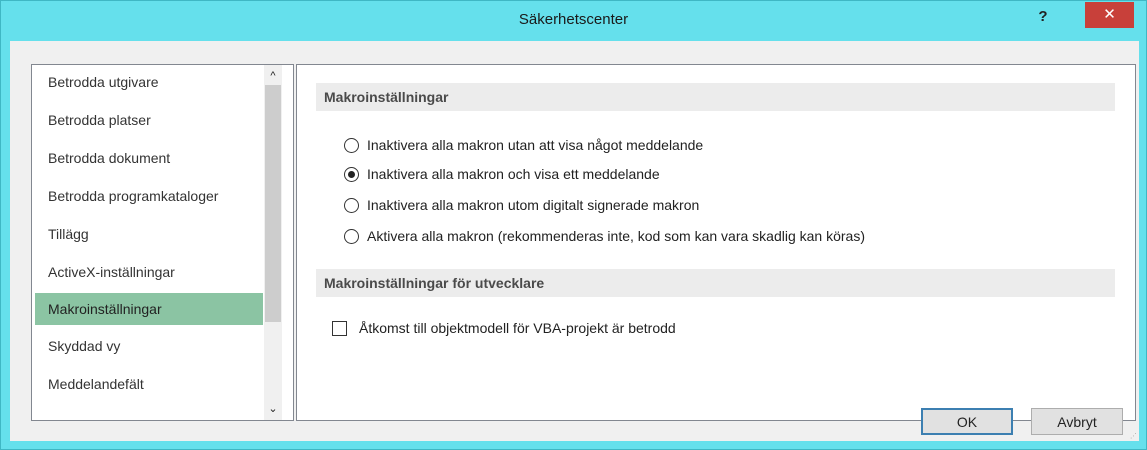  I want to click on checkbox-icon, so click(339, 328).